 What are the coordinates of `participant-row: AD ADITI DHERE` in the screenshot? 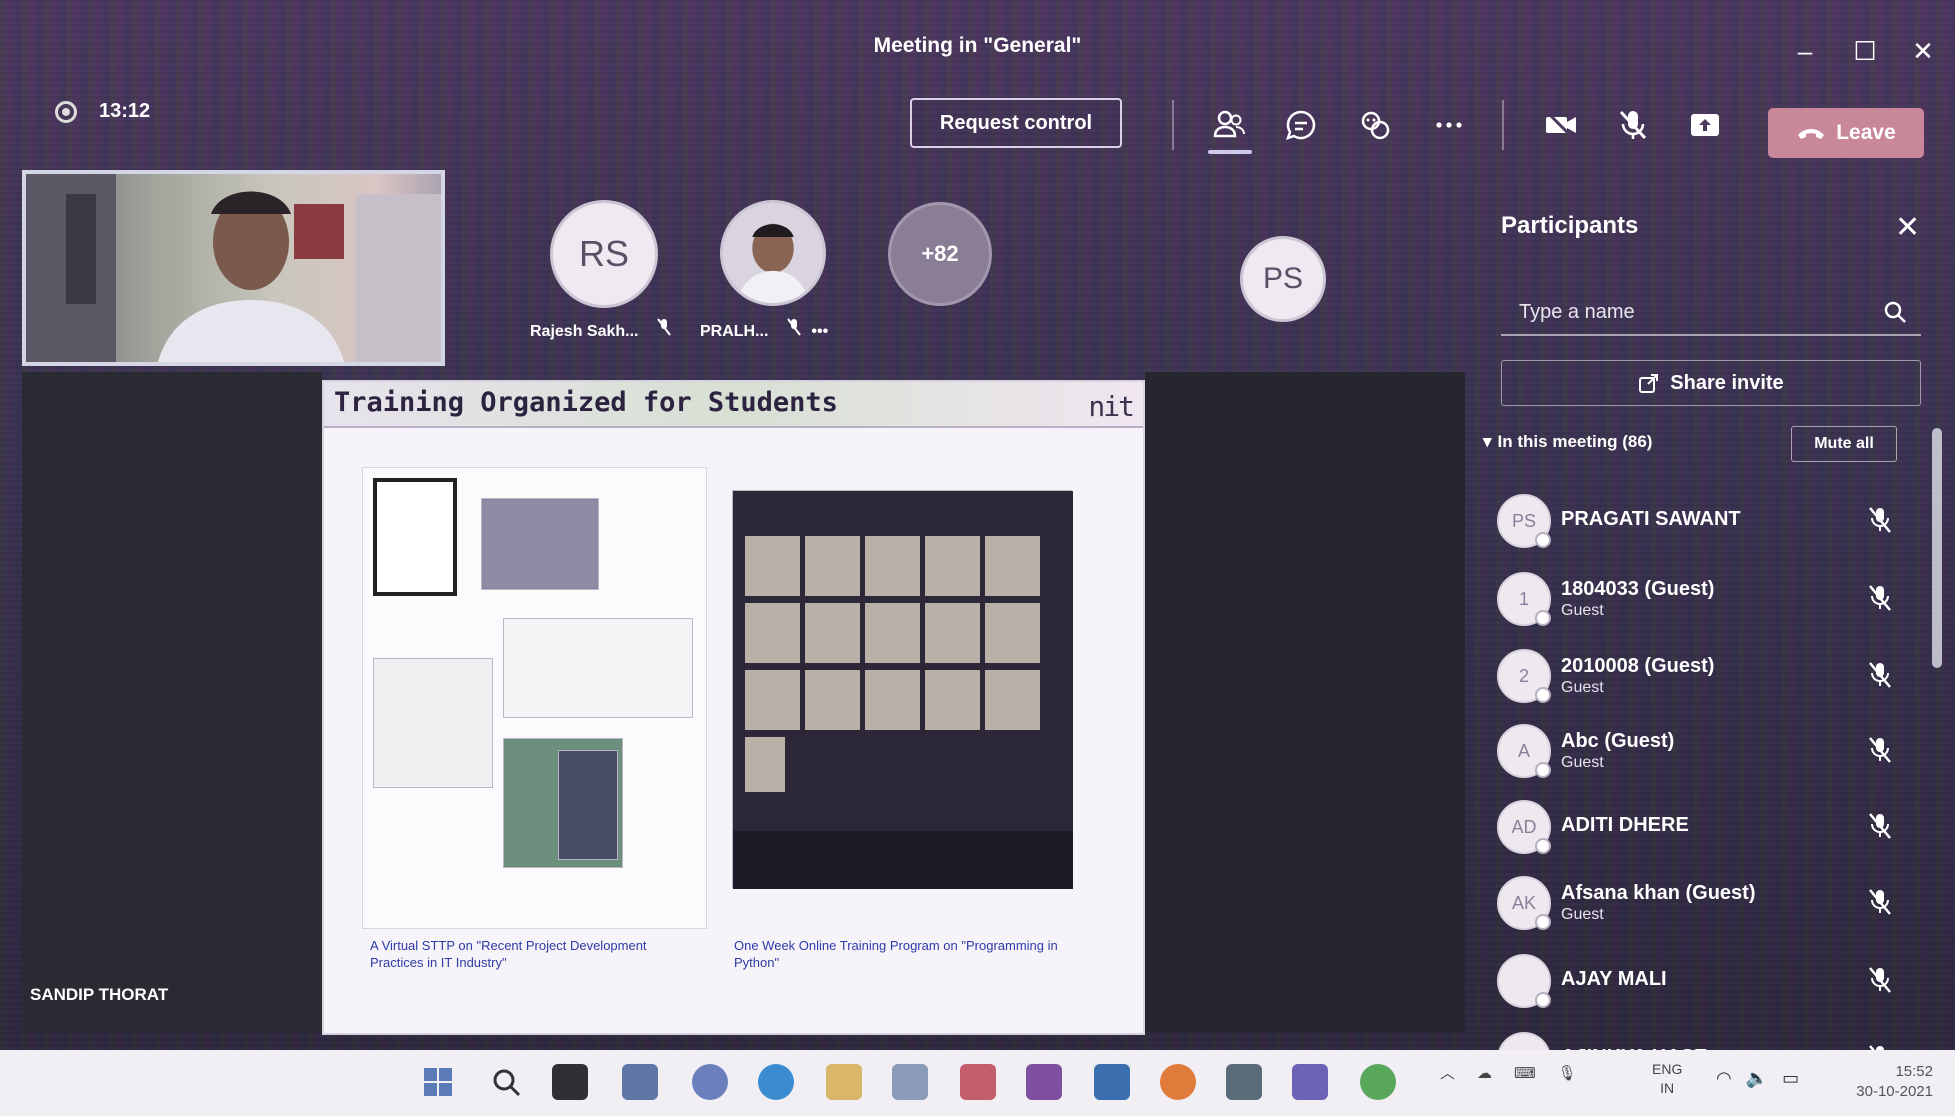 It's located at (1707, 827).